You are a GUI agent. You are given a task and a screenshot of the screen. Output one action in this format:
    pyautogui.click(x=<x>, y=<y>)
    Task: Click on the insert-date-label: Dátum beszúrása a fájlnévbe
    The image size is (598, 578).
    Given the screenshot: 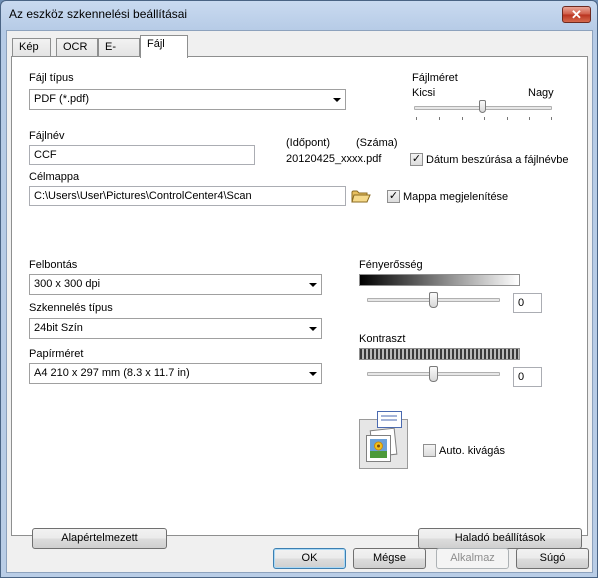 What is the action you would take?
    pyautogui.click(x=497, y=160)
    